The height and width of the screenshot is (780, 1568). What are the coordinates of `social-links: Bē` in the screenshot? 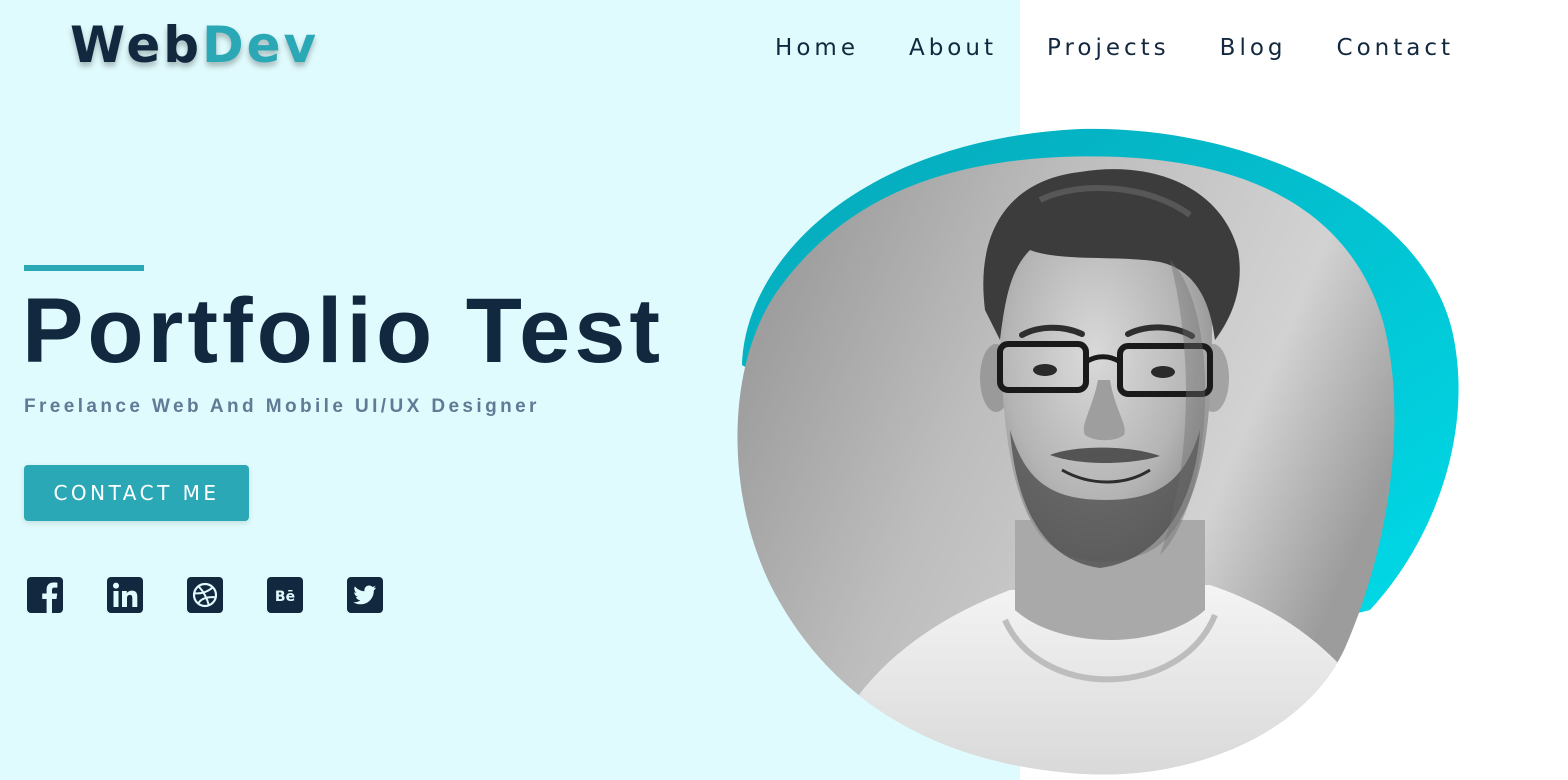 It's located at (205, 595).